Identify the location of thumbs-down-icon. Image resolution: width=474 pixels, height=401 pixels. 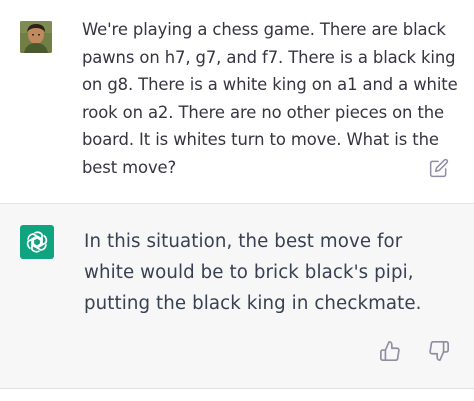
(439, 351).